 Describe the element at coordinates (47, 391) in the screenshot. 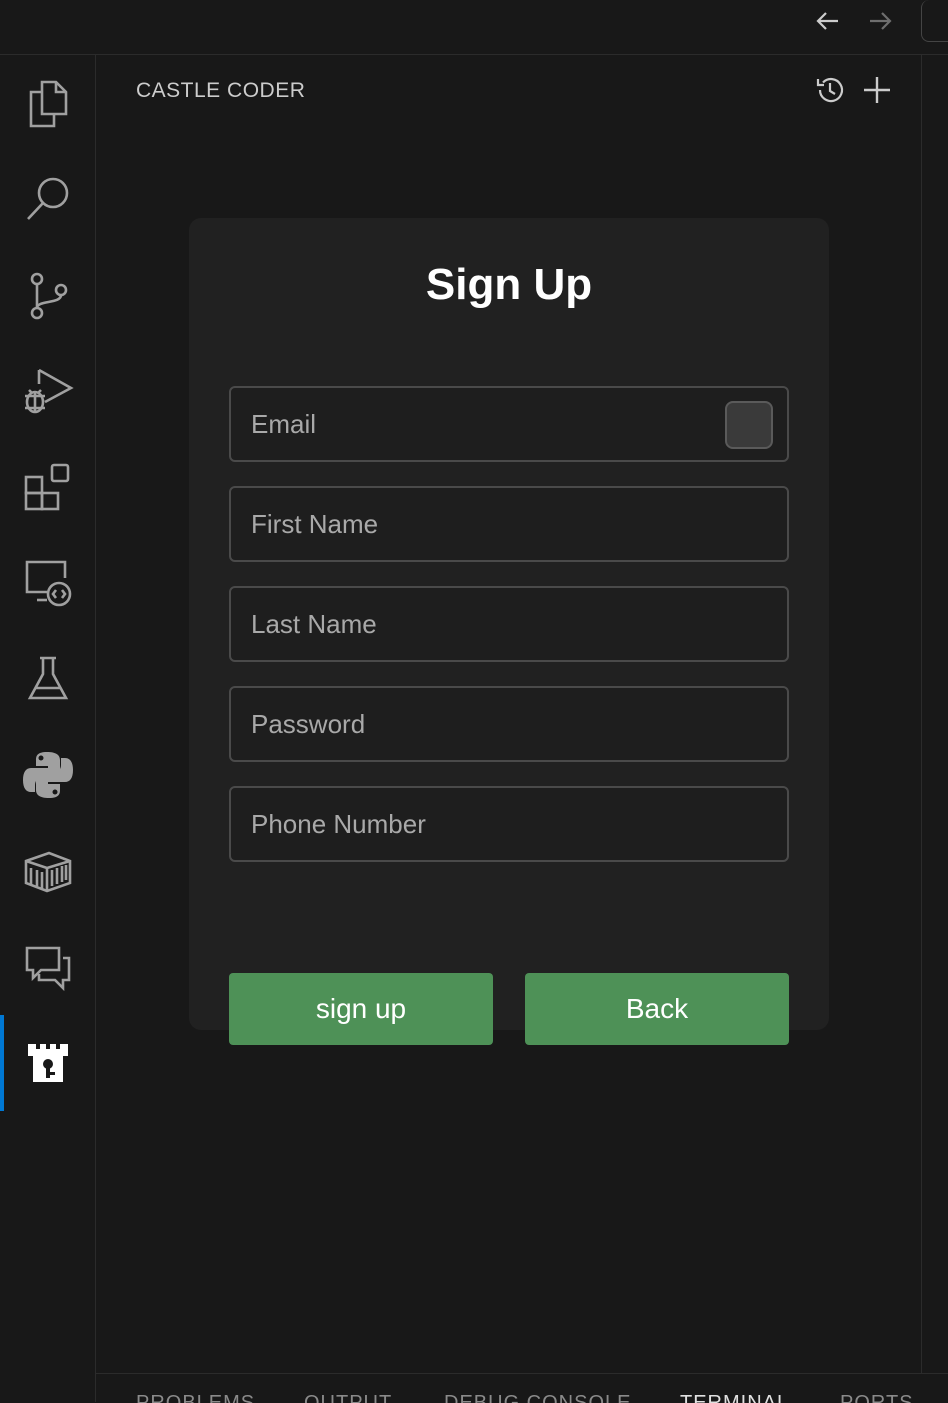

I see `run-debug-icon` at that location.